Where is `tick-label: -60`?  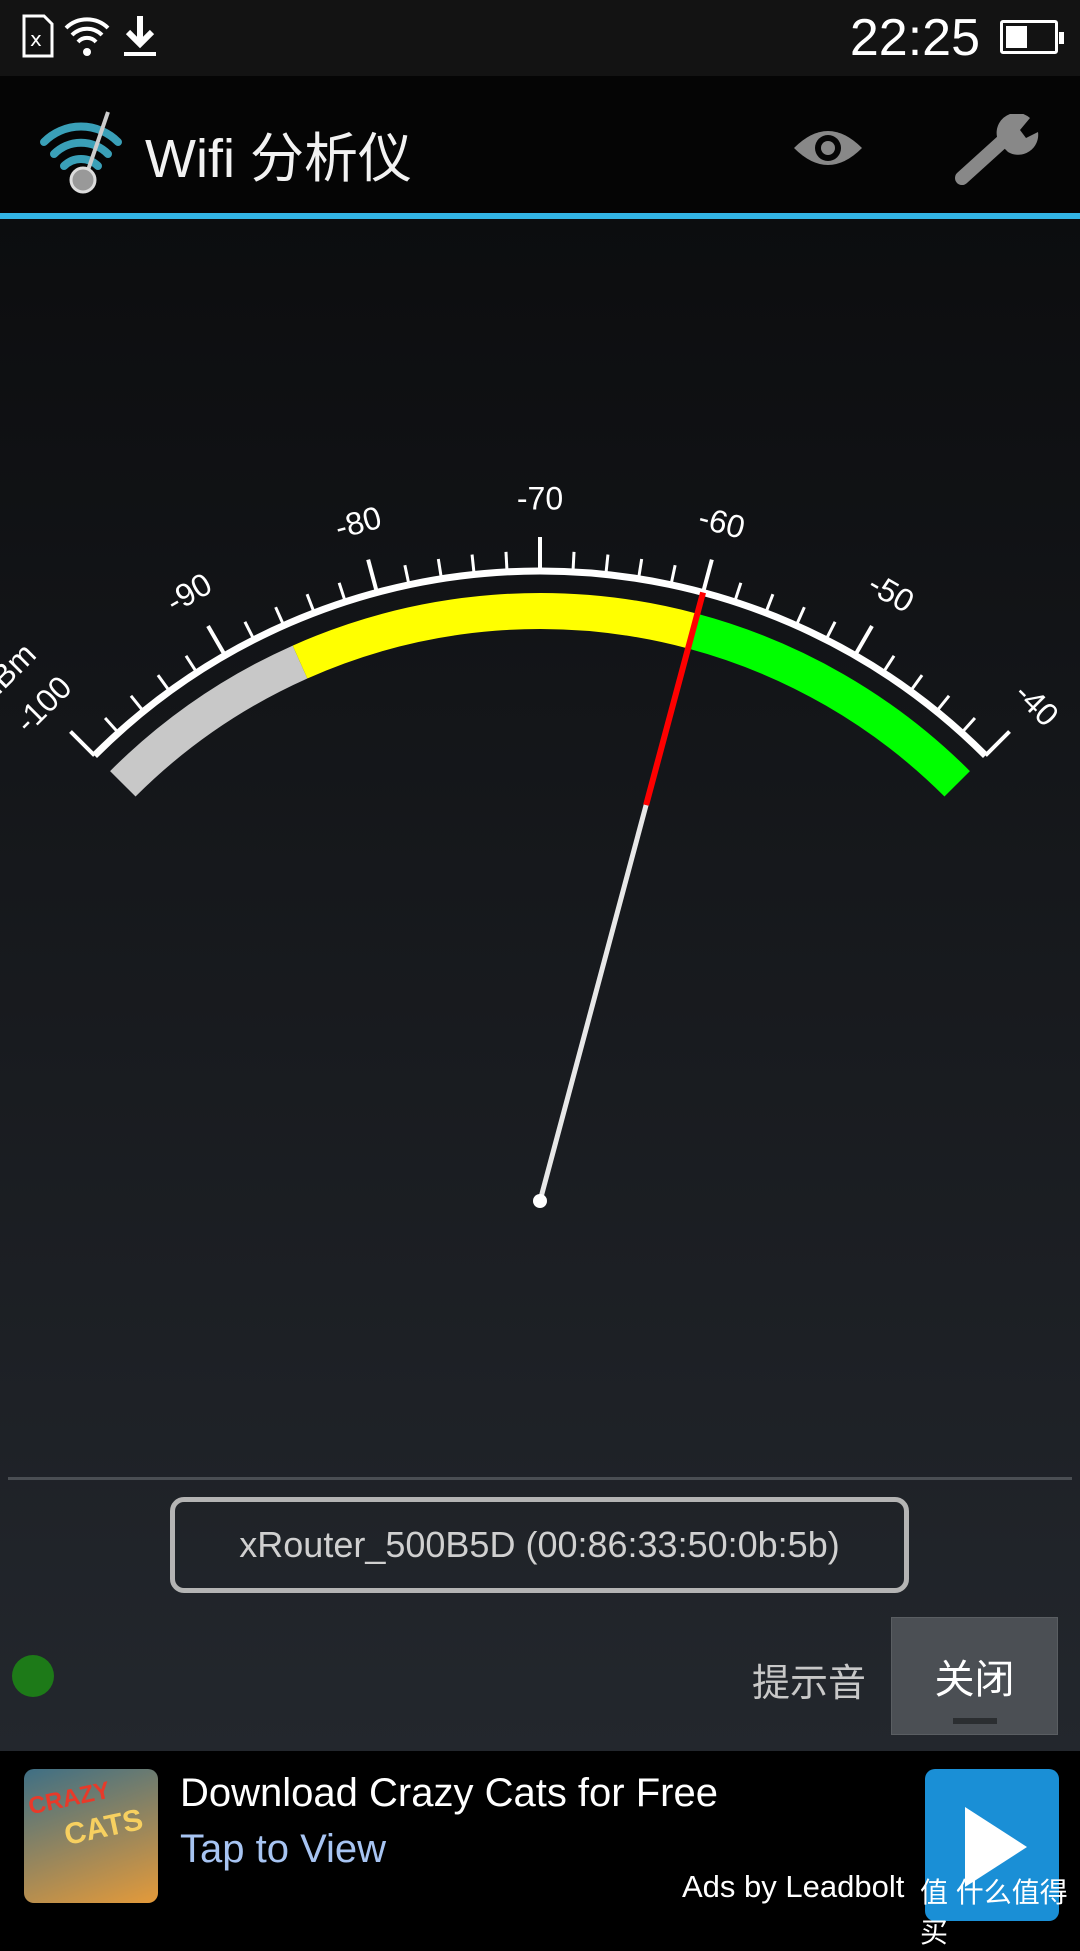 tick-label: -60 is located at coordinates (722, 522).